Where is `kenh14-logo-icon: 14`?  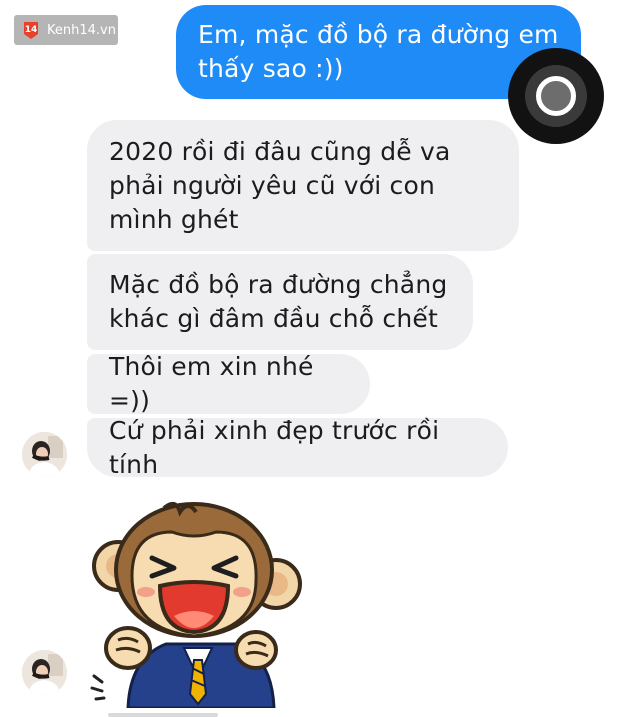 kenh14-logo-icon: 14 is located at coordinates (31, 30).